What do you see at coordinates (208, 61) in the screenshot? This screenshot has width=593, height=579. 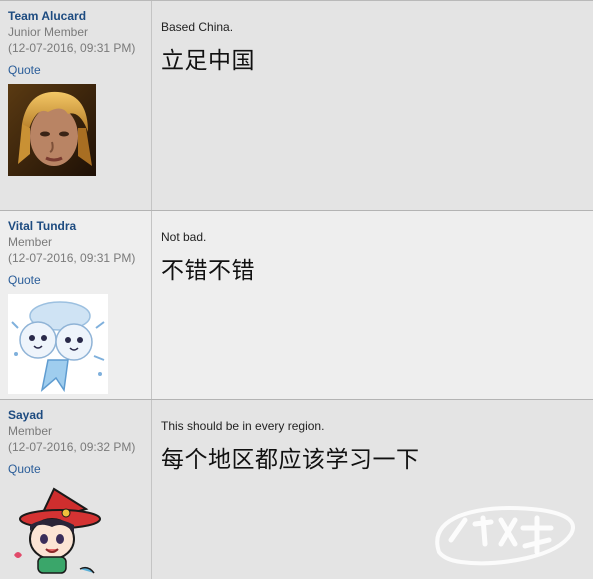 I see `message-chinese: 立足中国` at bounding box center [208, 61].